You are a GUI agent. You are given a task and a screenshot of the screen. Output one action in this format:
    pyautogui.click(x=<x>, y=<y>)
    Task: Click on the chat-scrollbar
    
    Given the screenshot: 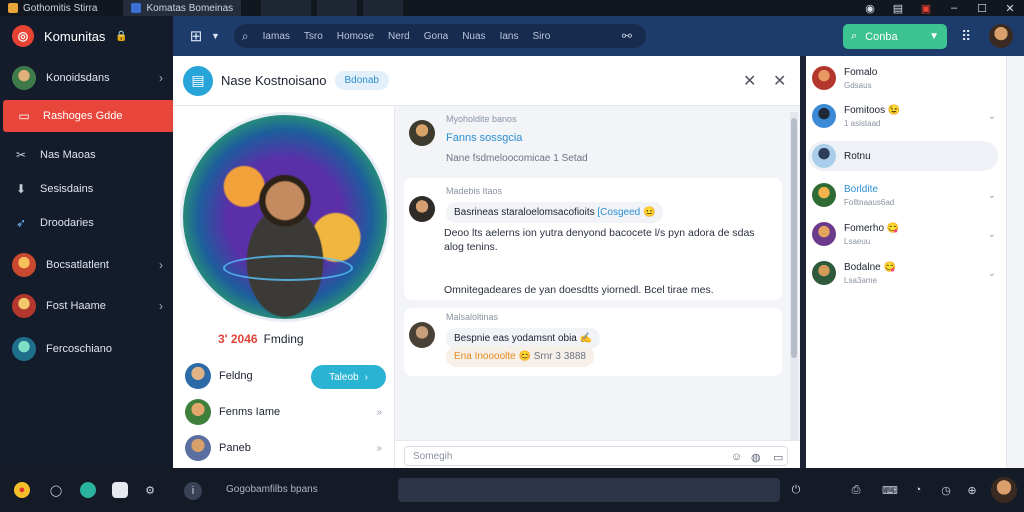 What is the action you would take?
    pyautogui.click(x=794, y=276)
    